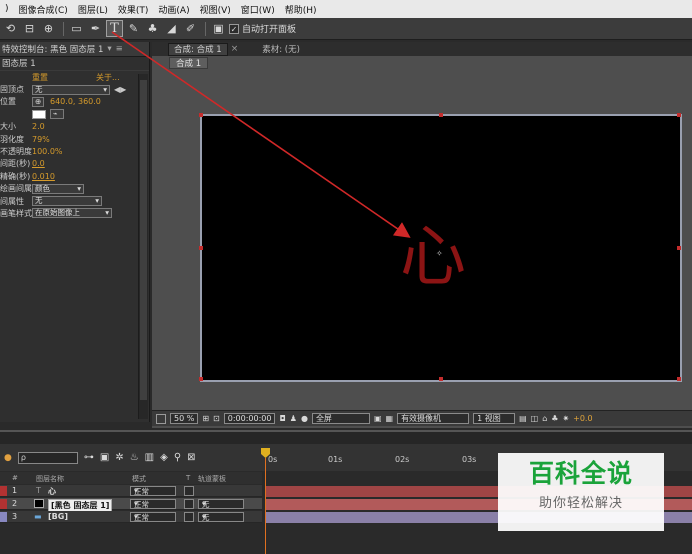  Describe the element at coordinates (41, 139) in the screenshot. I see `effect-param-value: 79%` at that location.